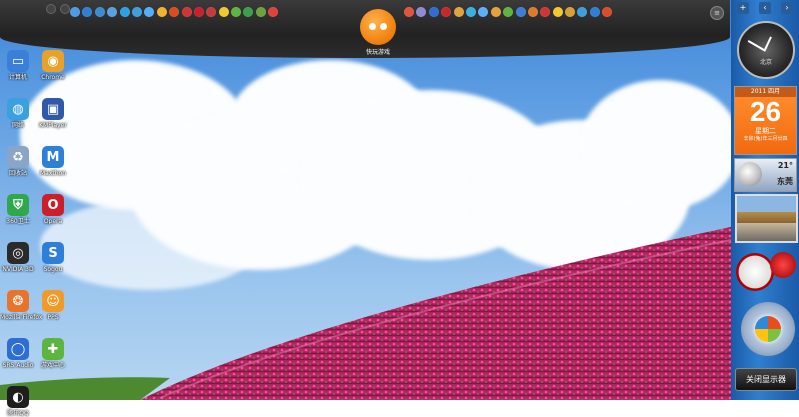  I want to click on sidebar-next-button: ›, so click(787, 8).